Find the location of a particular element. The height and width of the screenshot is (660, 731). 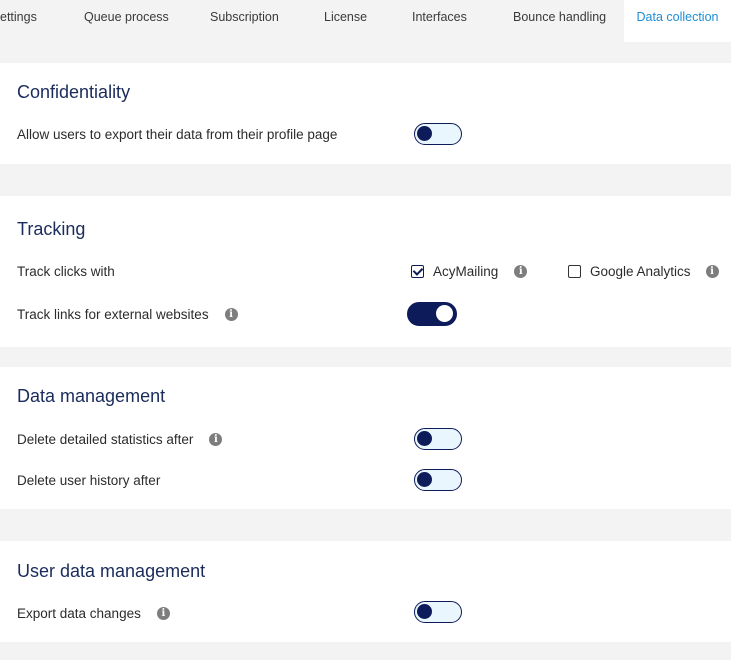

delete-history-text: Delete user history after is located at coordinates (89, 480).